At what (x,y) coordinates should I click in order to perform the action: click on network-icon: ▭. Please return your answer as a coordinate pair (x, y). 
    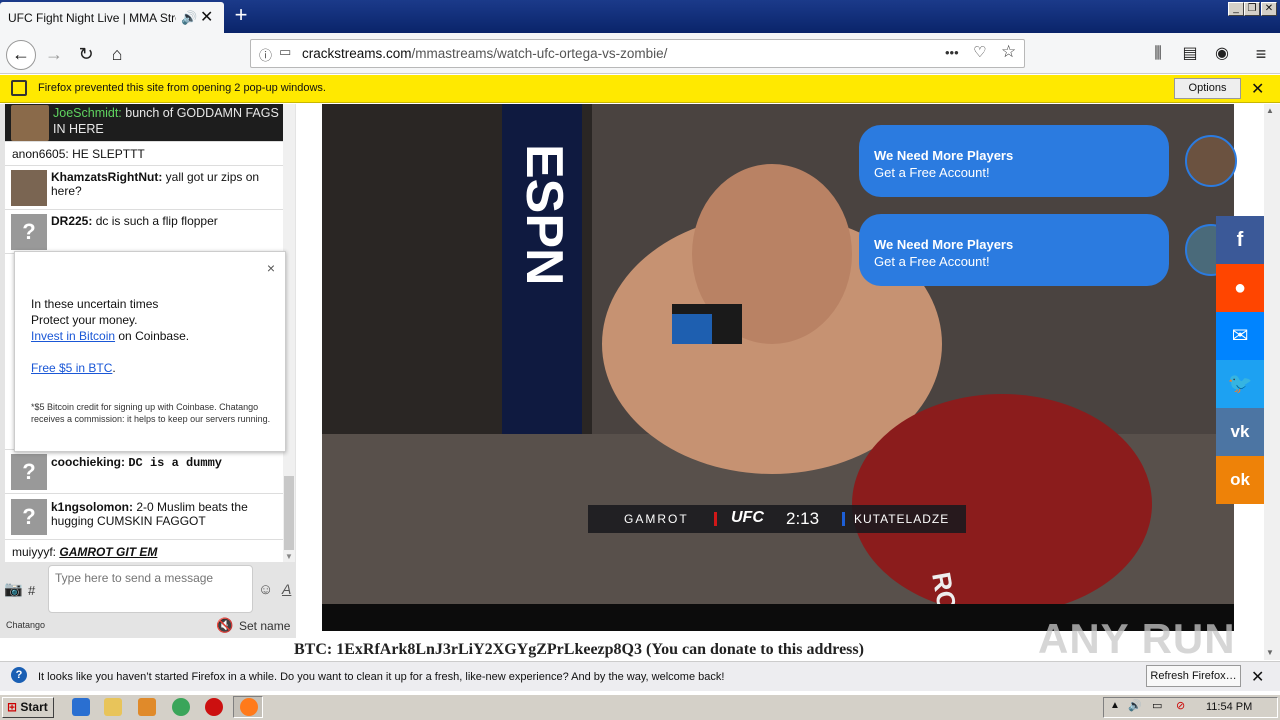
    Looking at the image, I should click on (1157, 705).